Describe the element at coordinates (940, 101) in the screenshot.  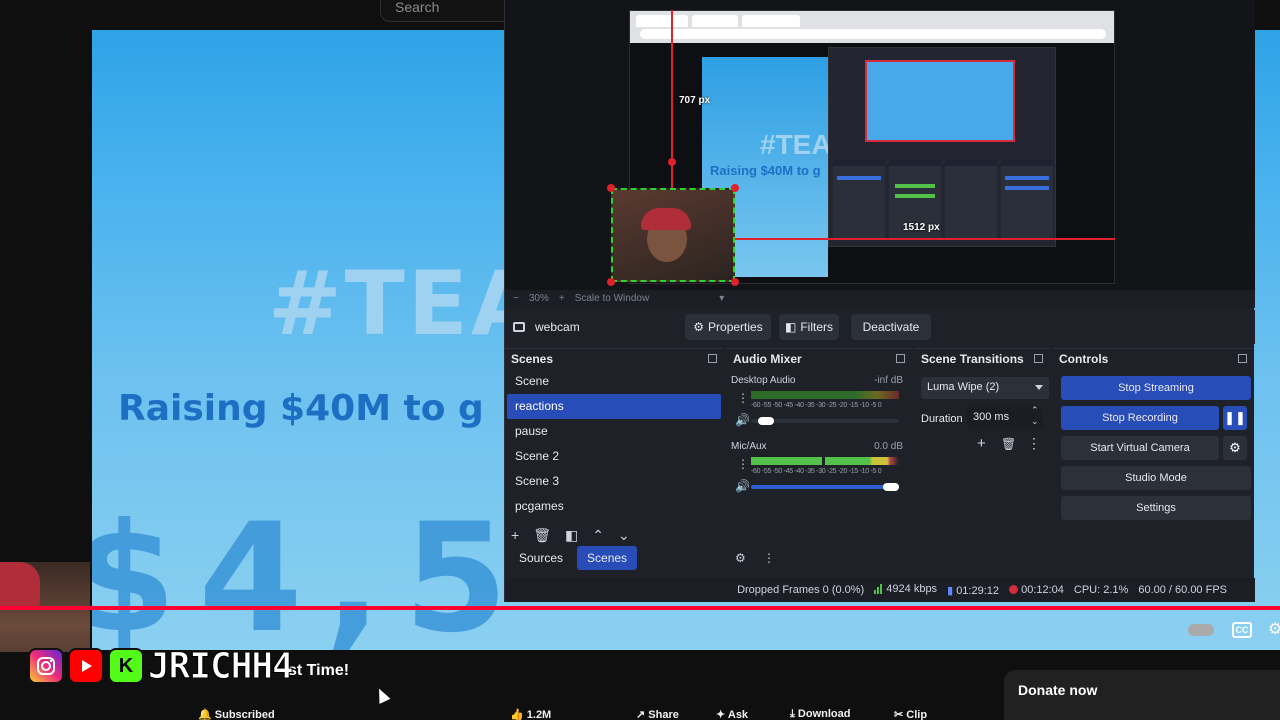
I see `preview-nested-video` at that location.